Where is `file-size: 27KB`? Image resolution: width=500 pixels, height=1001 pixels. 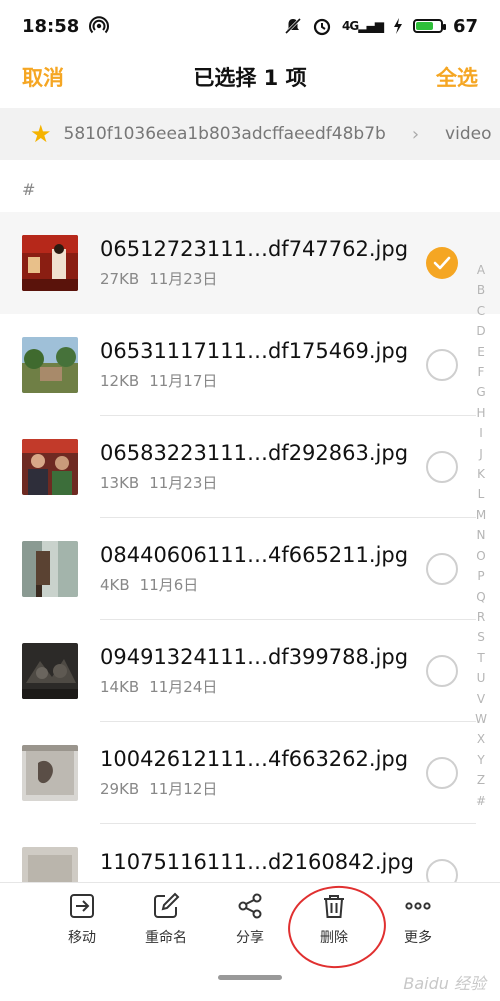 file-size: 27KB is located at coordinates (120, 279).